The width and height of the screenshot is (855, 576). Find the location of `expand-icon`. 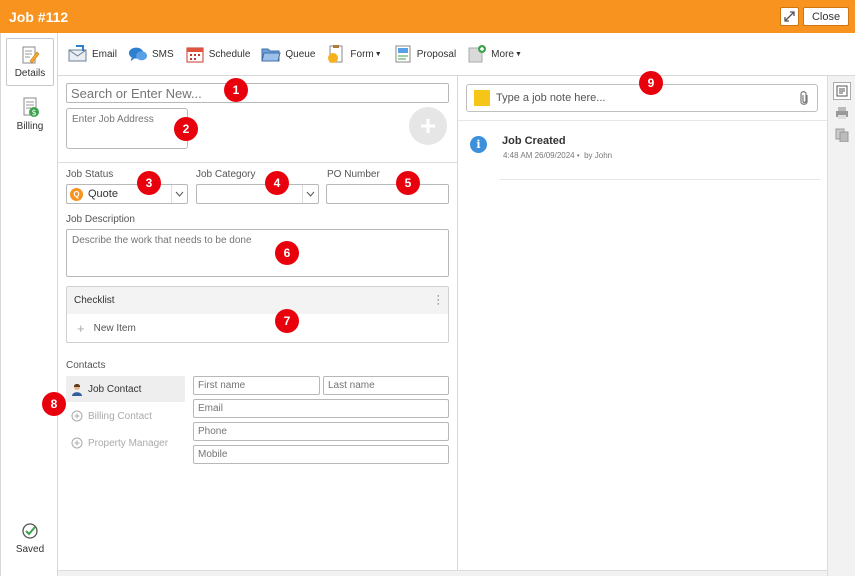

expand-icon is located at coordinates (789, 16).